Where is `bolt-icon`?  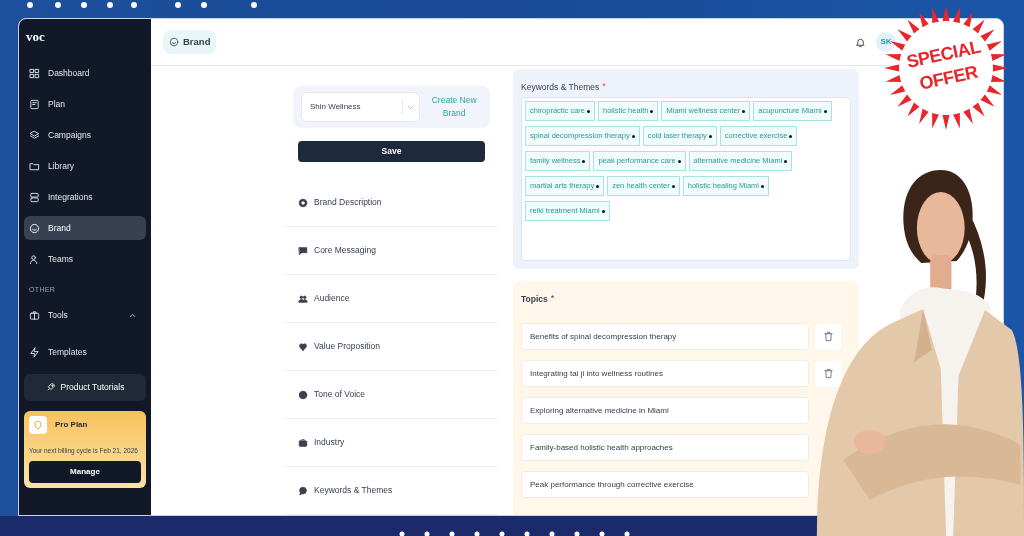
bolt-icon is located at coordinates (34, 352).